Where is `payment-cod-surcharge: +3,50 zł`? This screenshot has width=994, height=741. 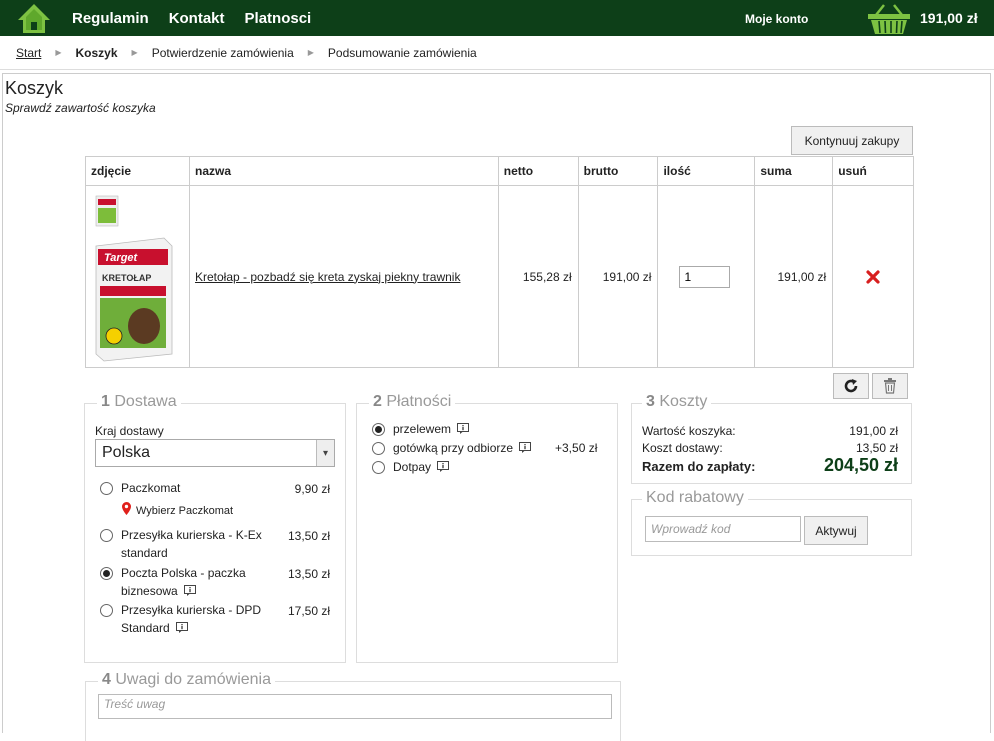
payment-cod-surcharge: +3,50 zł is located at coordinates (576, 448).